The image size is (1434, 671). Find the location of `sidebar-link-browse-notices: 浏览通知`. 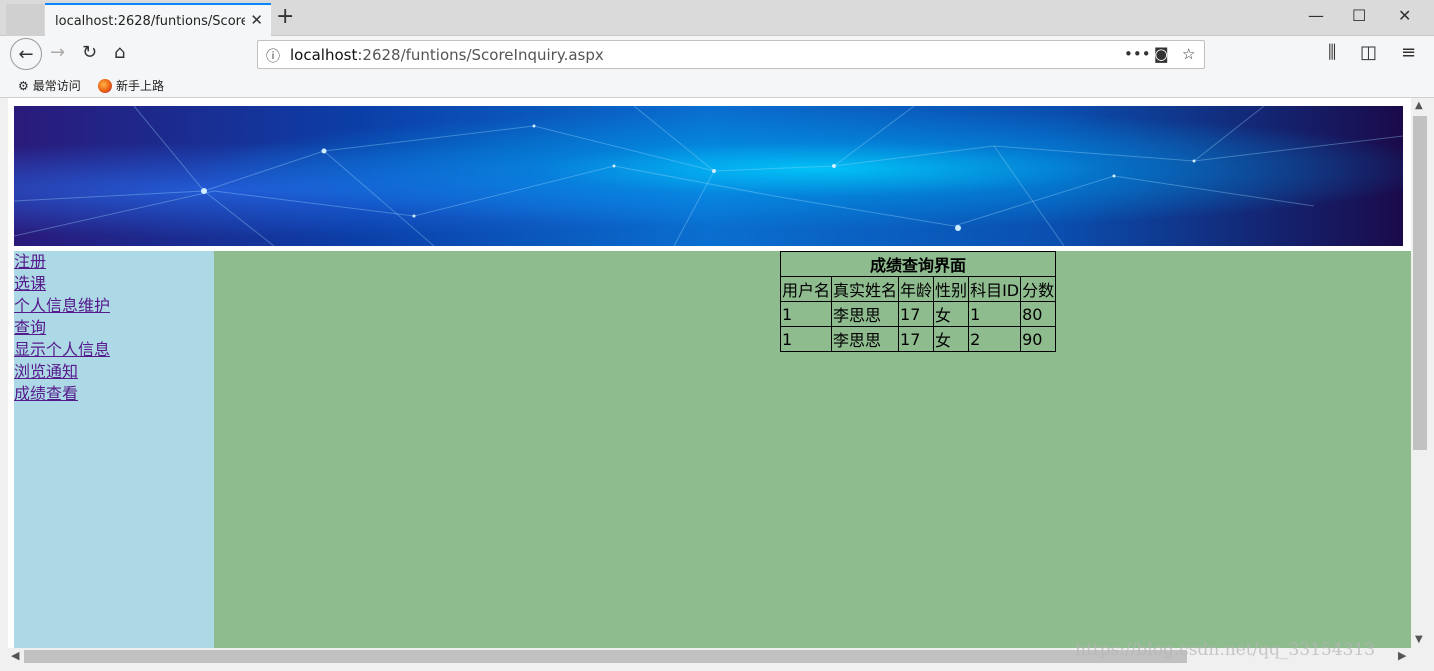

sidebar-link-browse-notices: 浏览通知 is located at coordinates (114, 372).